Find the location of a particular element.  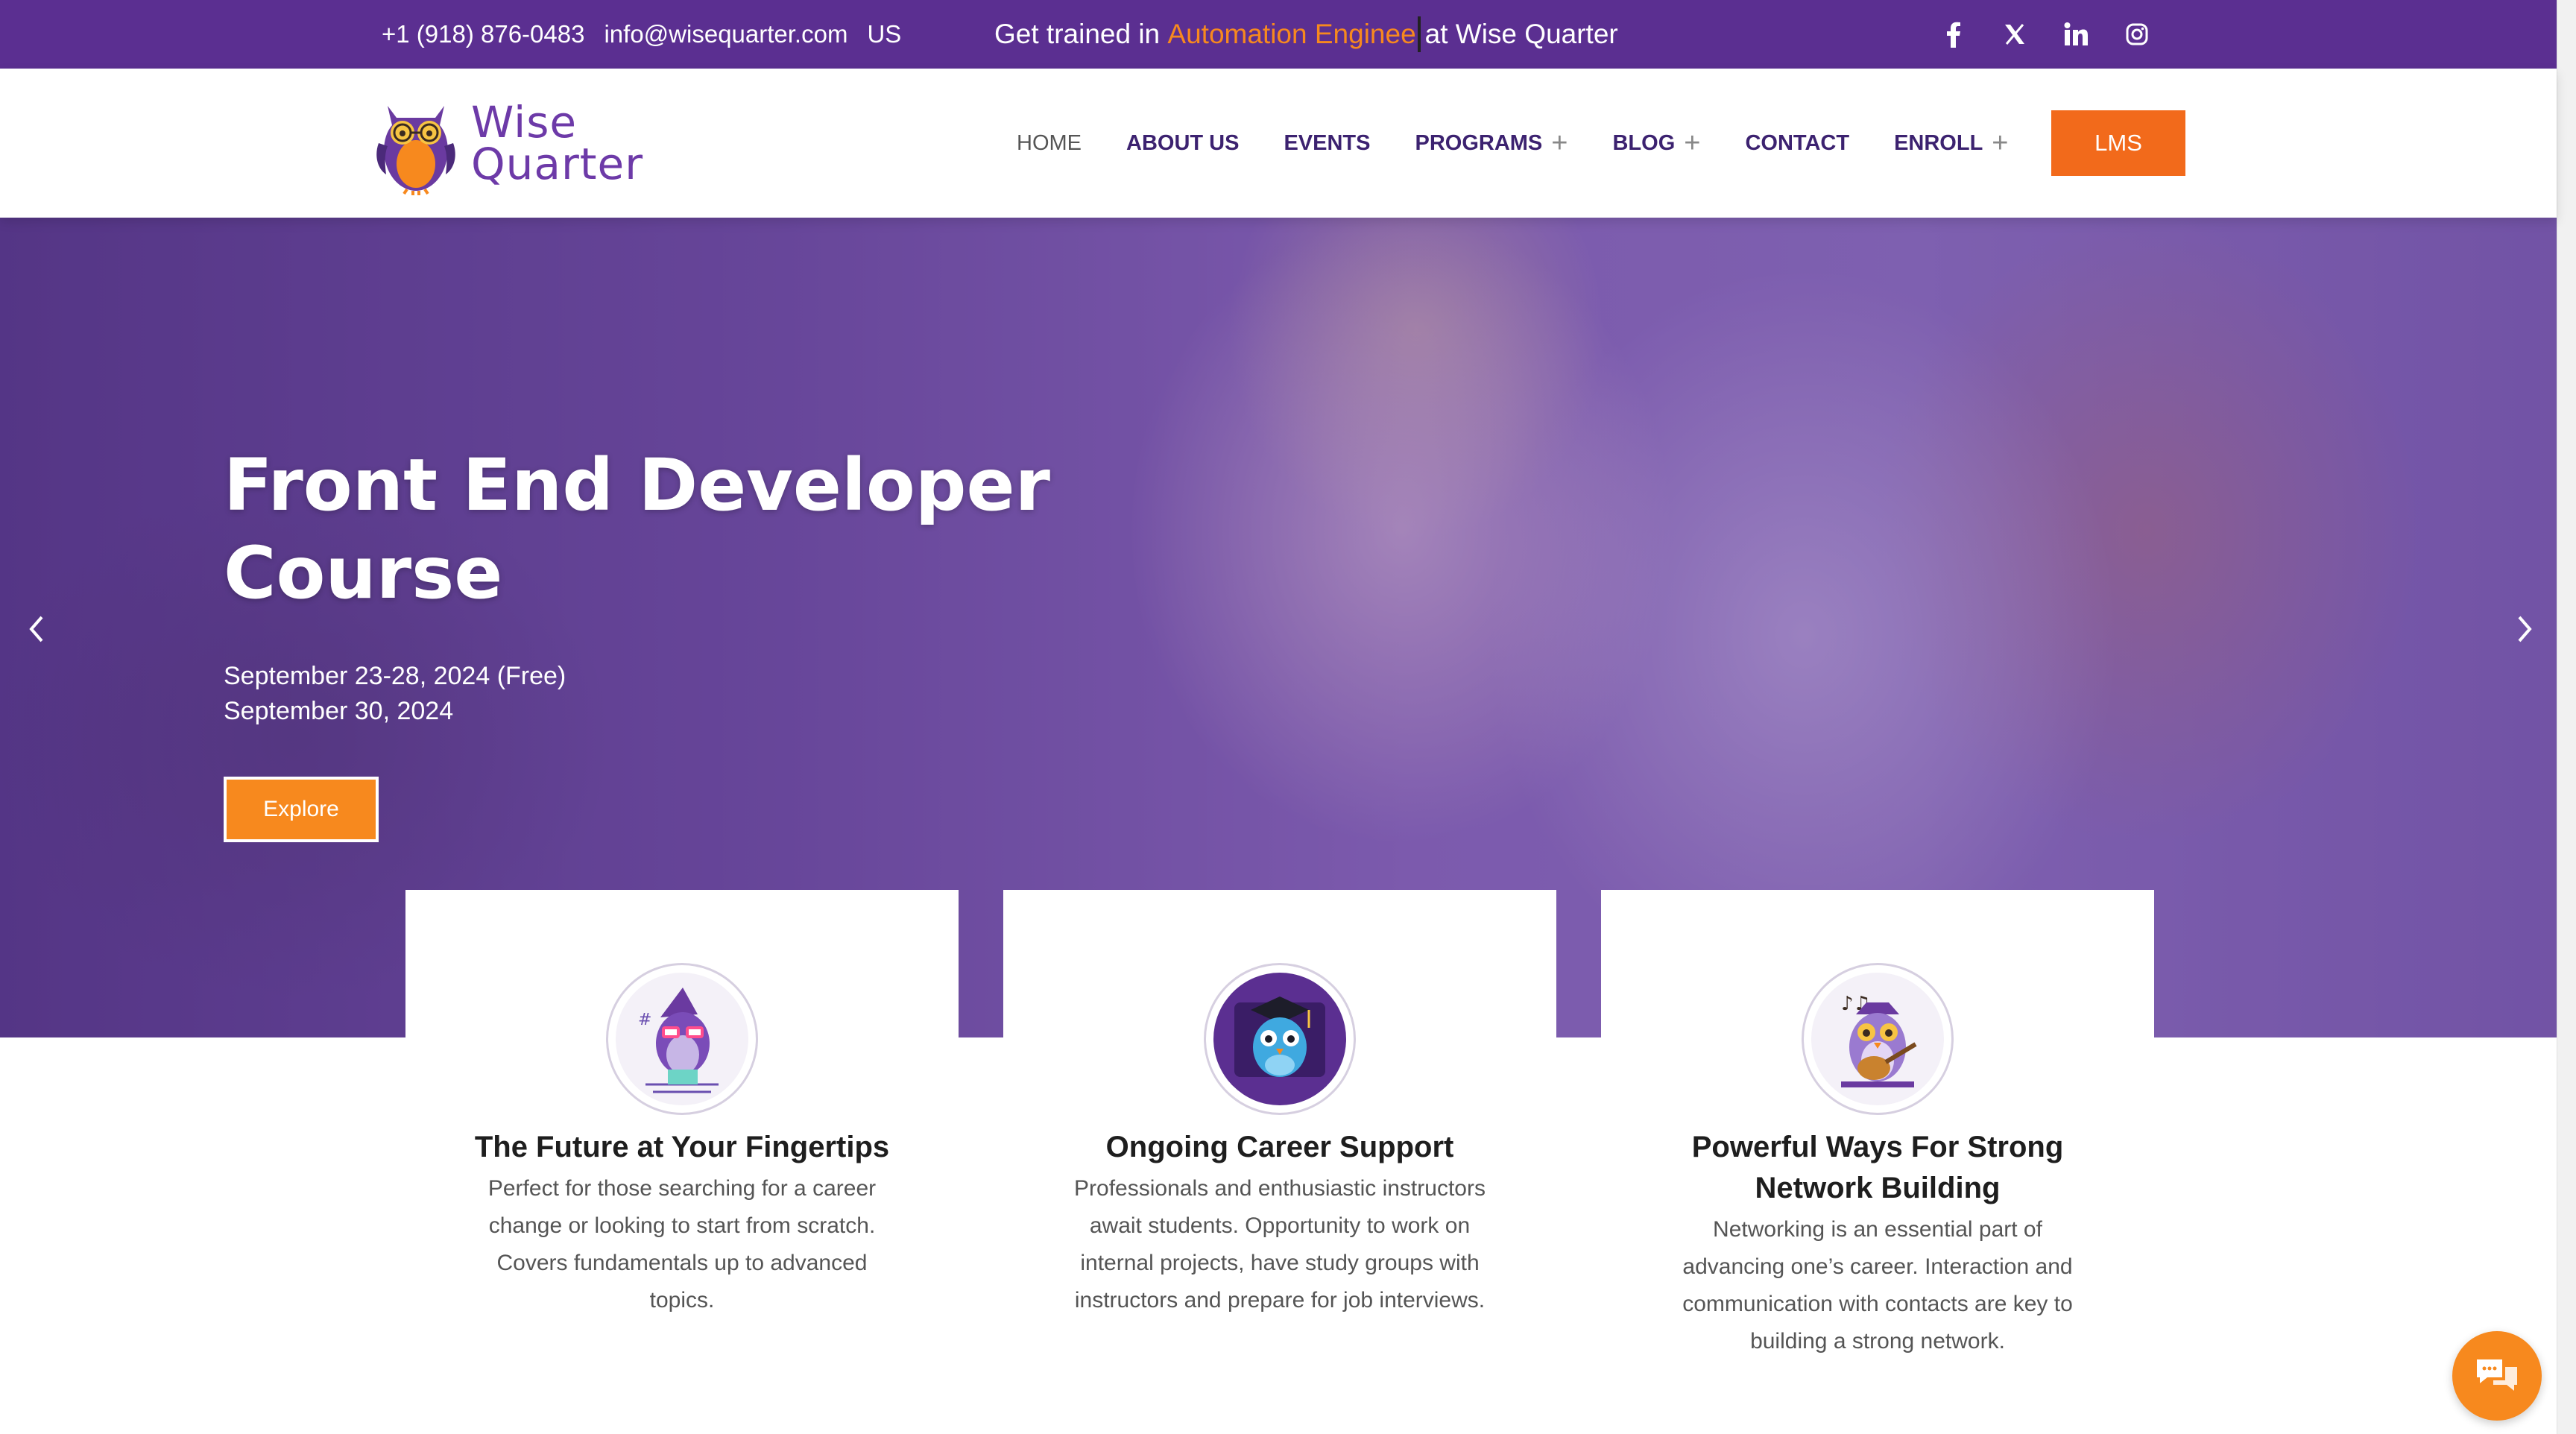

chevron-left-icon is located at coordinates (36, 629).